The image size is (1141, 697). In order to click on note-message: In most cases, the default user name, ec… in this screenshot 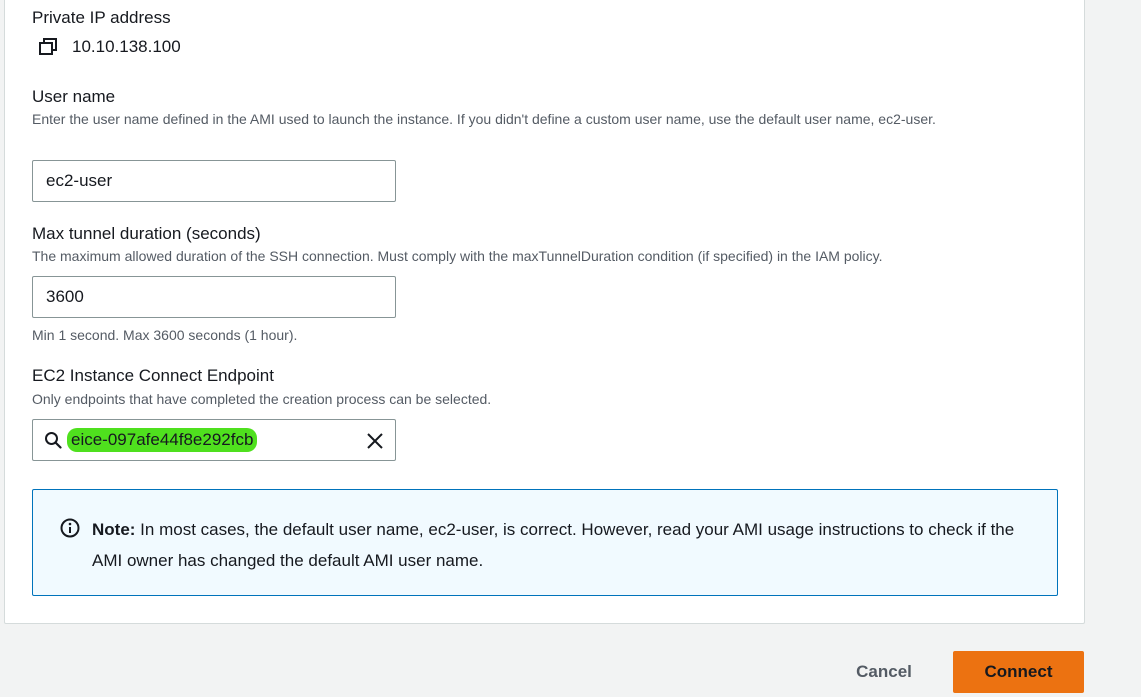, I will do `click(553, 545)`.